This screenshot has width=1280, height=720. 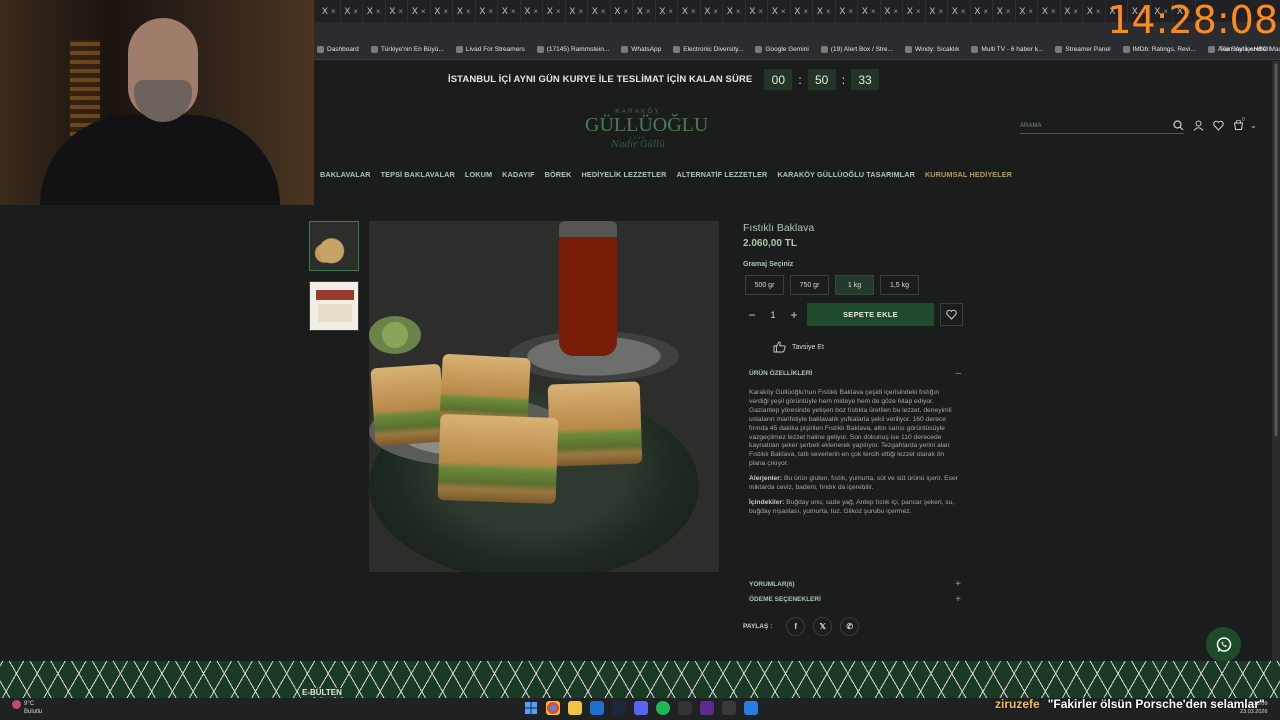 What do you see at coordinates (641, 708) in the screenshot?
I see `discord-icon` at bounding box center [641, 708].